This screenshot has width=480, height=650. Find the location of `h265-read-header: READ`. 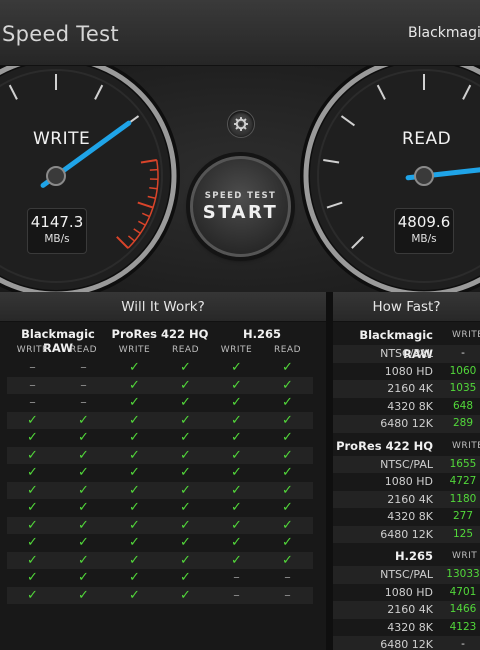

h265-read-header: READ is located at coordinates (287, 350).